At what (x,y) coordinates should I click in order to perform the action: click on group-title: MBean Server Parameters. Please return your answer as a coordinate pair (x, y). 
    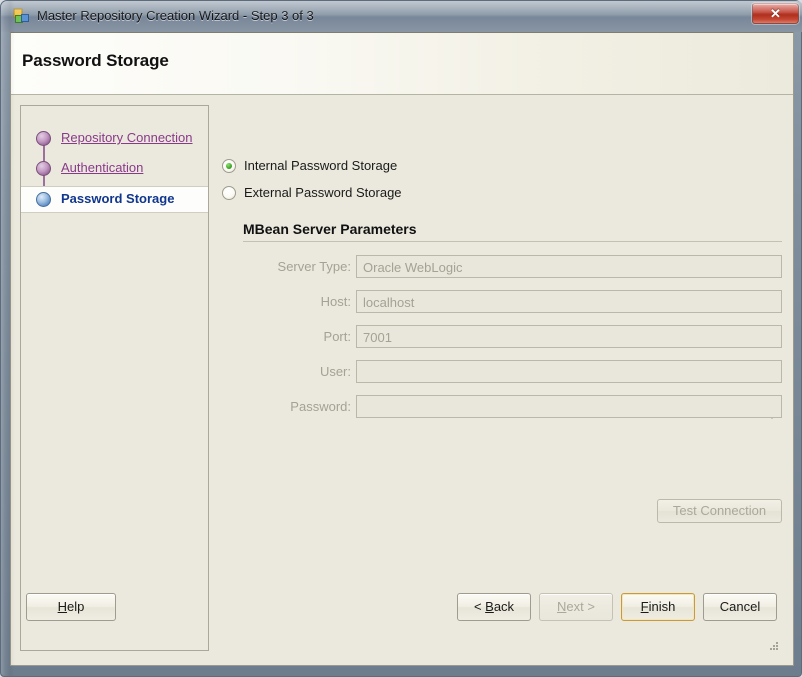
    Looking at the image, I should click on (330, 229).